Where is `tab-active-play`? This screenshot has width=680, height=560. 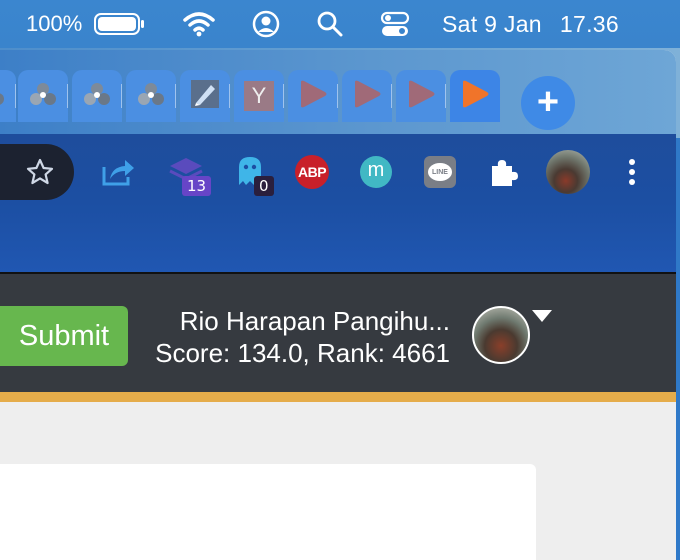 tab-active-play is located at coordinates (475, 96).